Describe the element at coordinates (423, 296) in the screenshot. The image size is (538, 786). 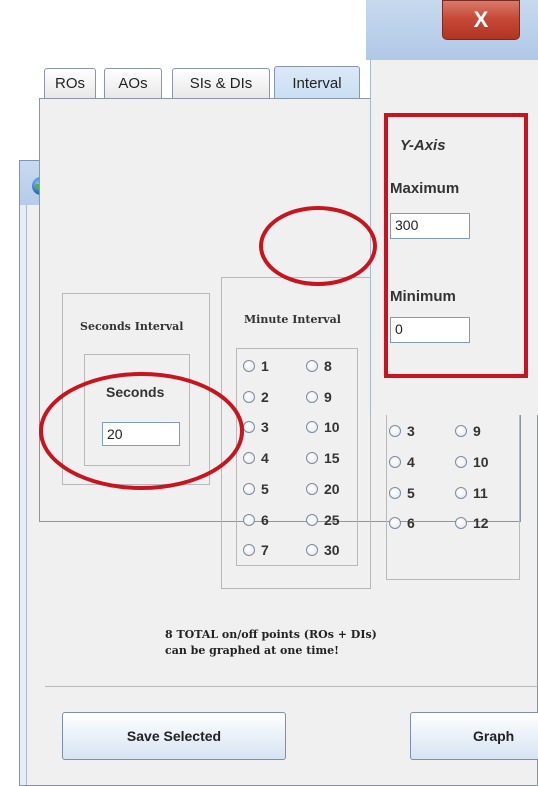
I see `minimum-label: Minimum` at that location.